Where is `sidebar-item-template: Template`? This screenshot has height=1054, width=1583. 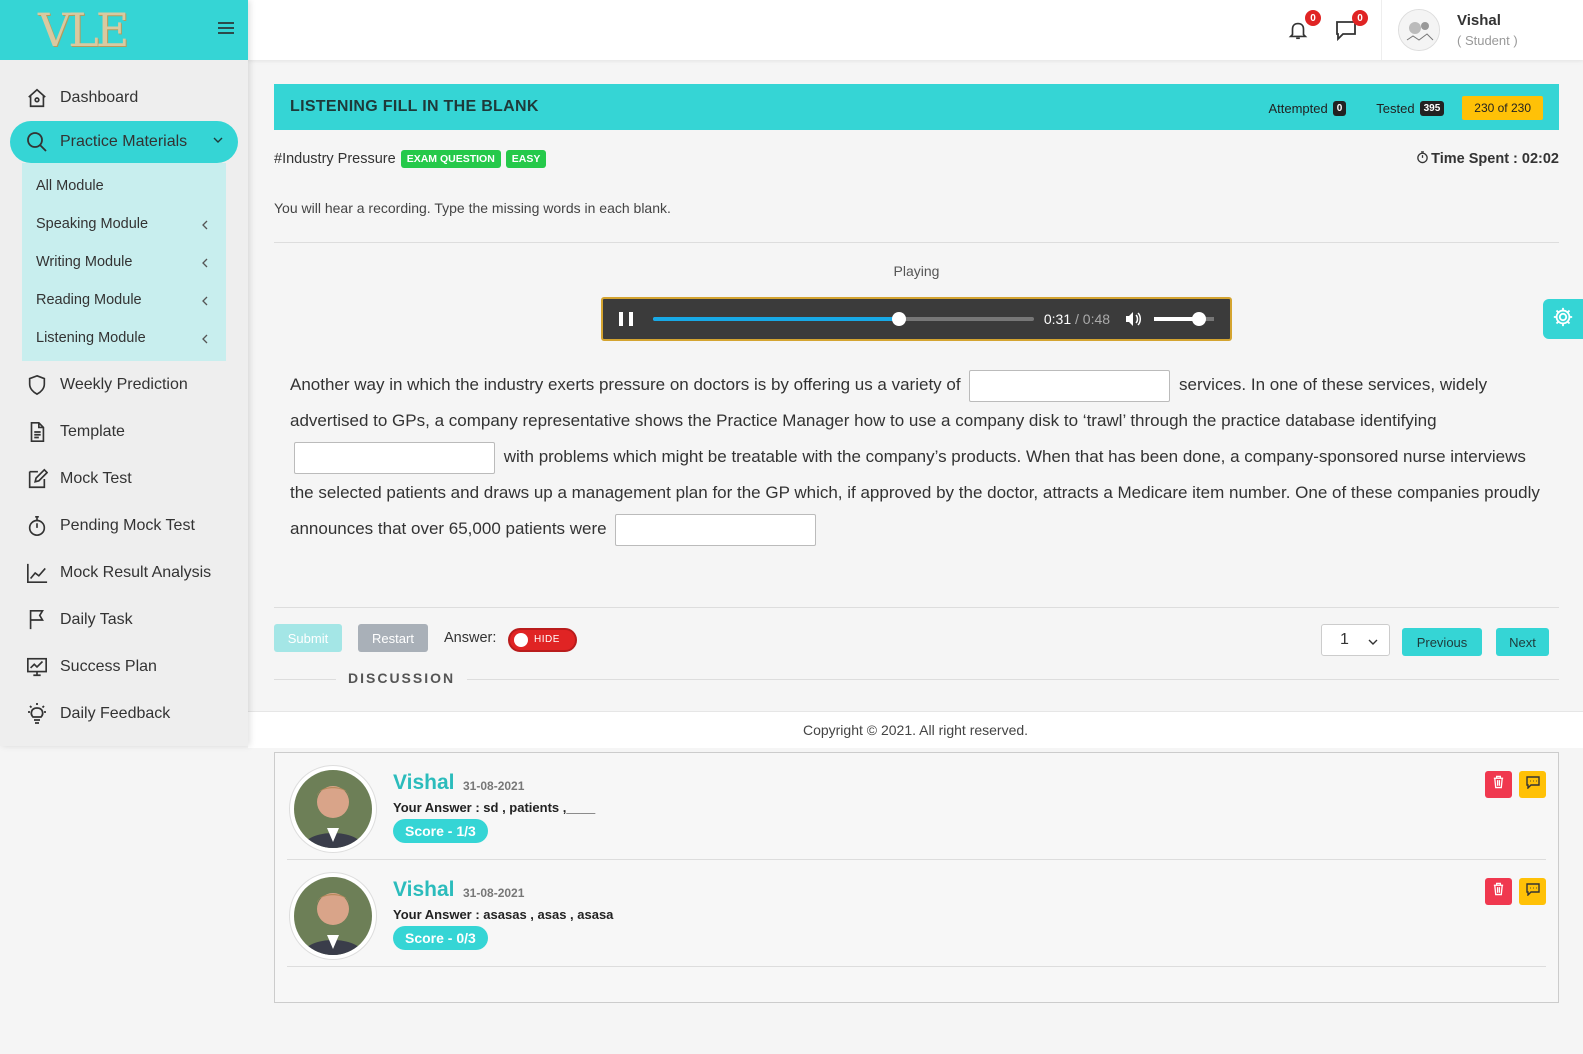
sidebar-item-template: Template is located at coordinates (124, 431).